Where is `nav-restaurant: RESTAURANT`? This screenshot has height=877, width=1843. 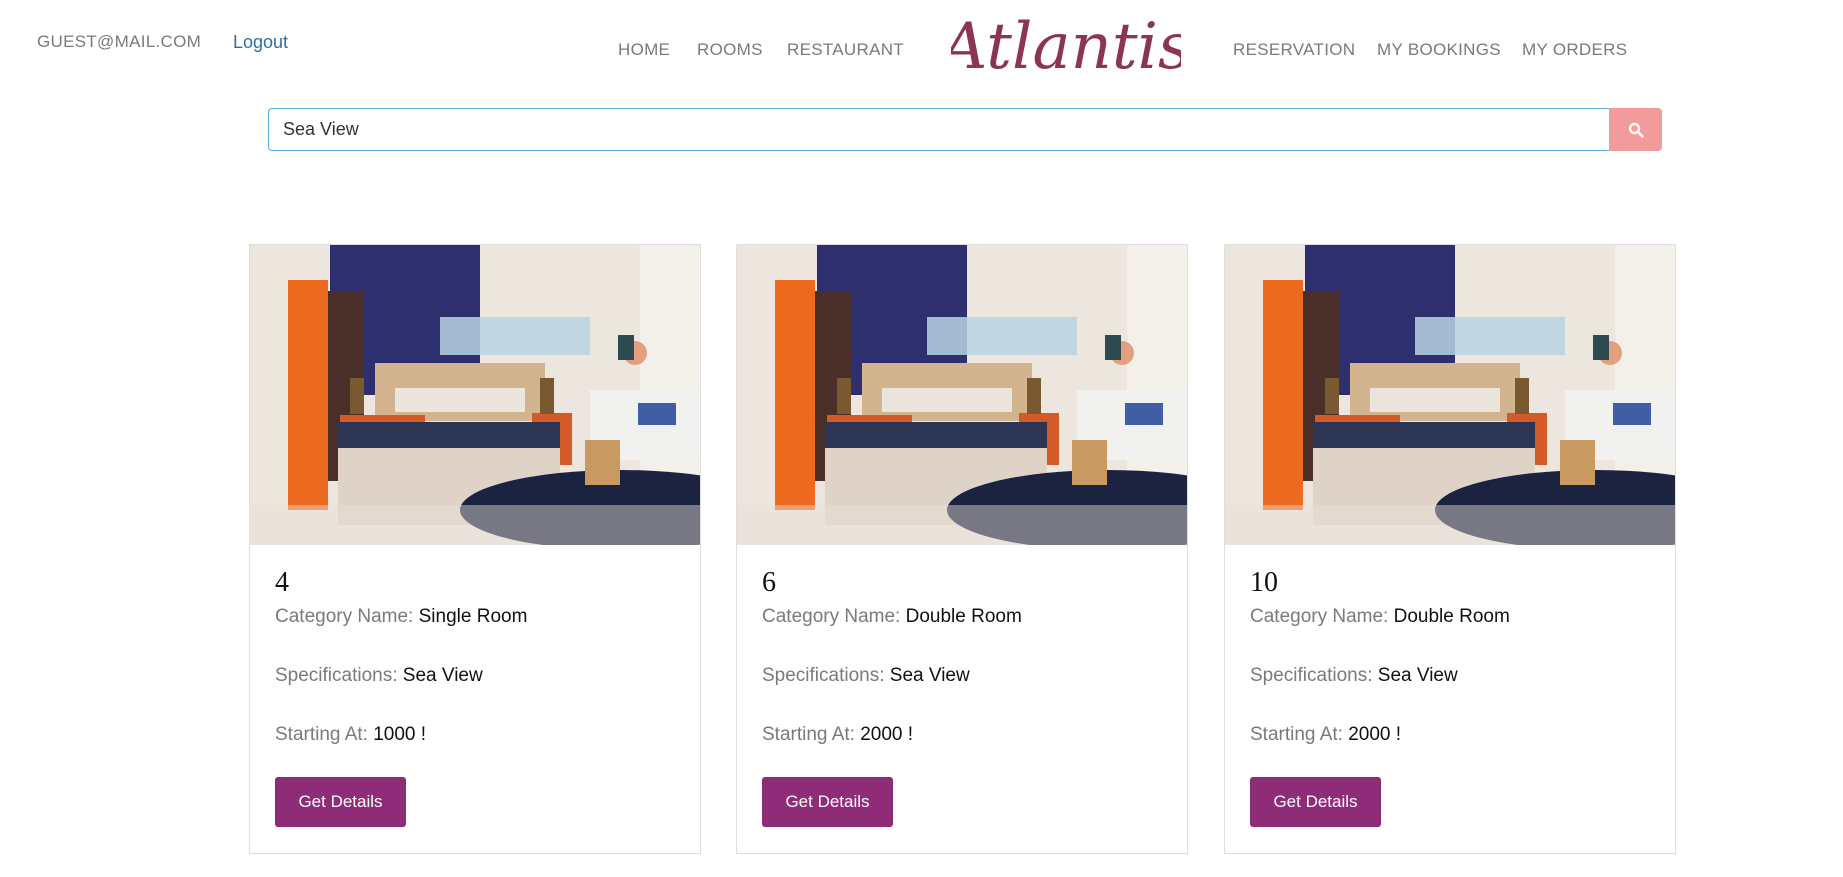
nav-restaurant: RESTAURANT is located at coordinates (845, 50).